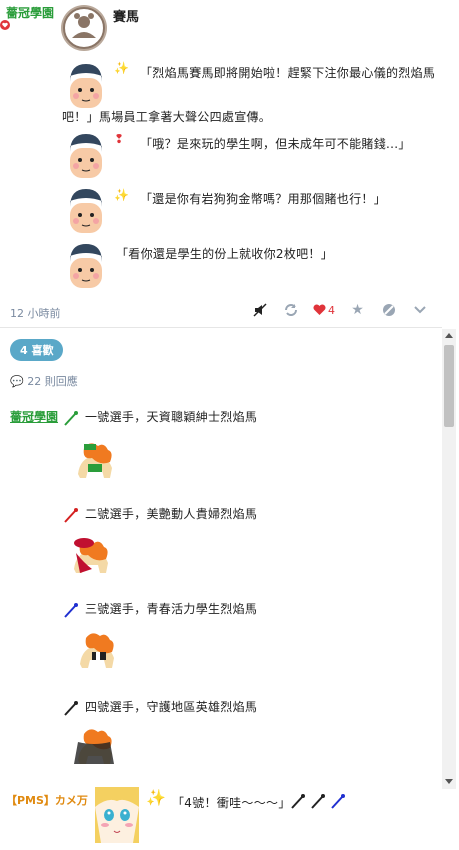 The width and height of the screenshot is (459, 850). I want to click on star-icon: ★, so click(357, 310).